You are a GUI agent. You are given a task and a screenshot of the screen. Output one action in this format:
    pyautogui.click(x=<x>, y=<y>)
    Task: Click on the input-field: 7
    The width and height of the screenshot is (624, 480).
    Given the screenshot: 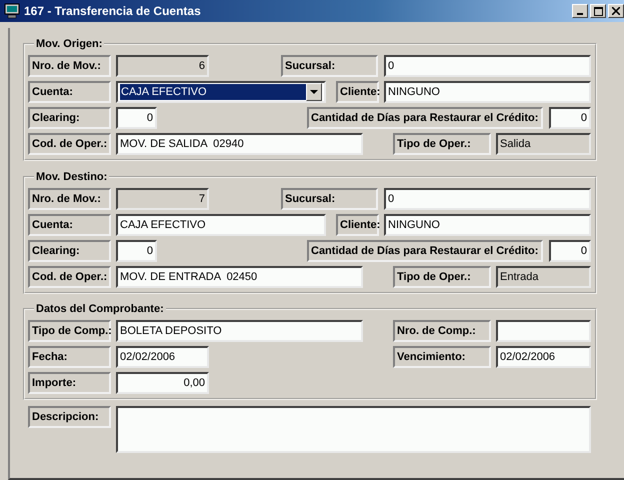 What is the action you would take?
    pyautogui.click(x=162, y=199)
    